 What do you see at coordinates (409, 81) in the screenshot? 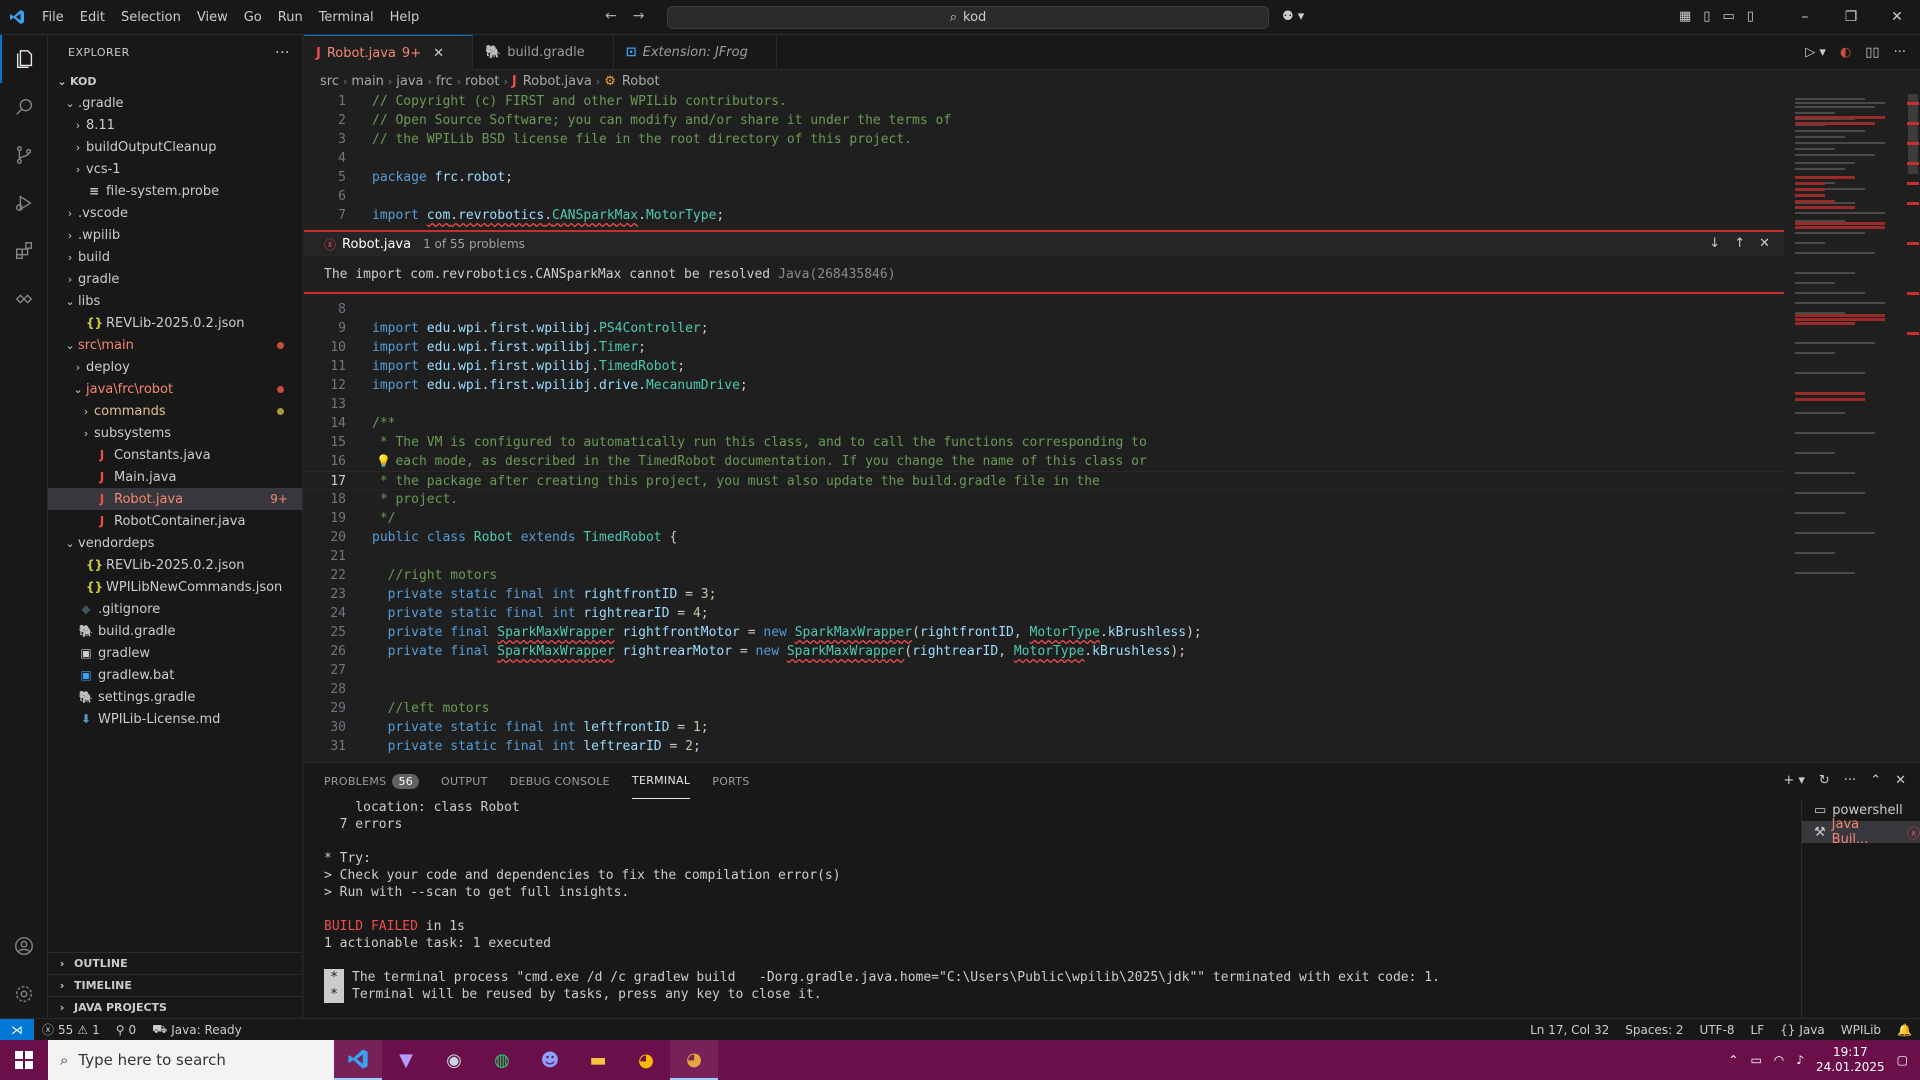
I see `breadcrumb-item: java` at bounding box center [409, 81].